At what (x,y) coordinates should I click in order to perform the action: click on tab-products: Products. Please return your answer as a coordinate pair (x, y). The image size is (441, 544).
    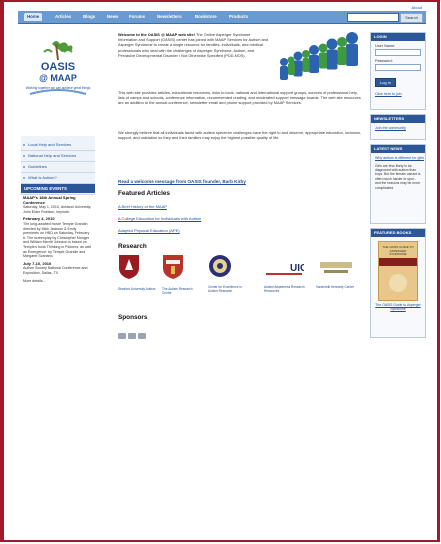
    Looking at the image, I should click on (238, 17).